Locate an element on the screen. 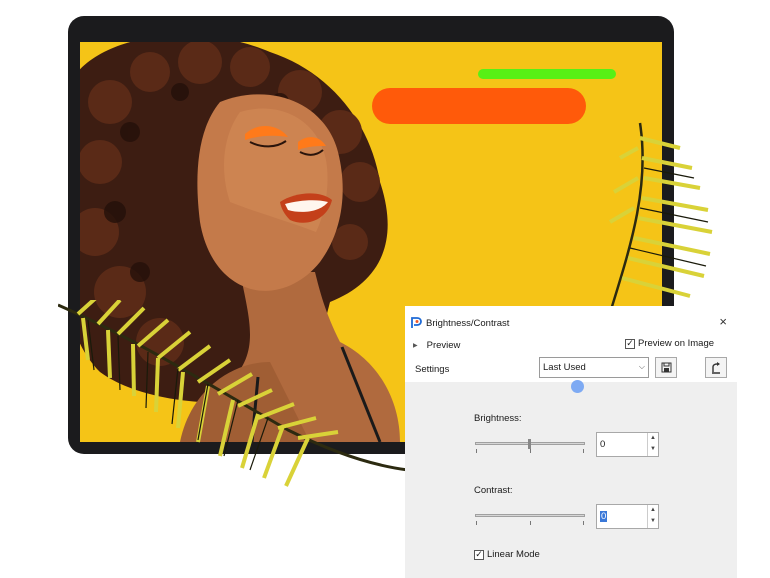  save-icon is located at coordinates (666, 367).